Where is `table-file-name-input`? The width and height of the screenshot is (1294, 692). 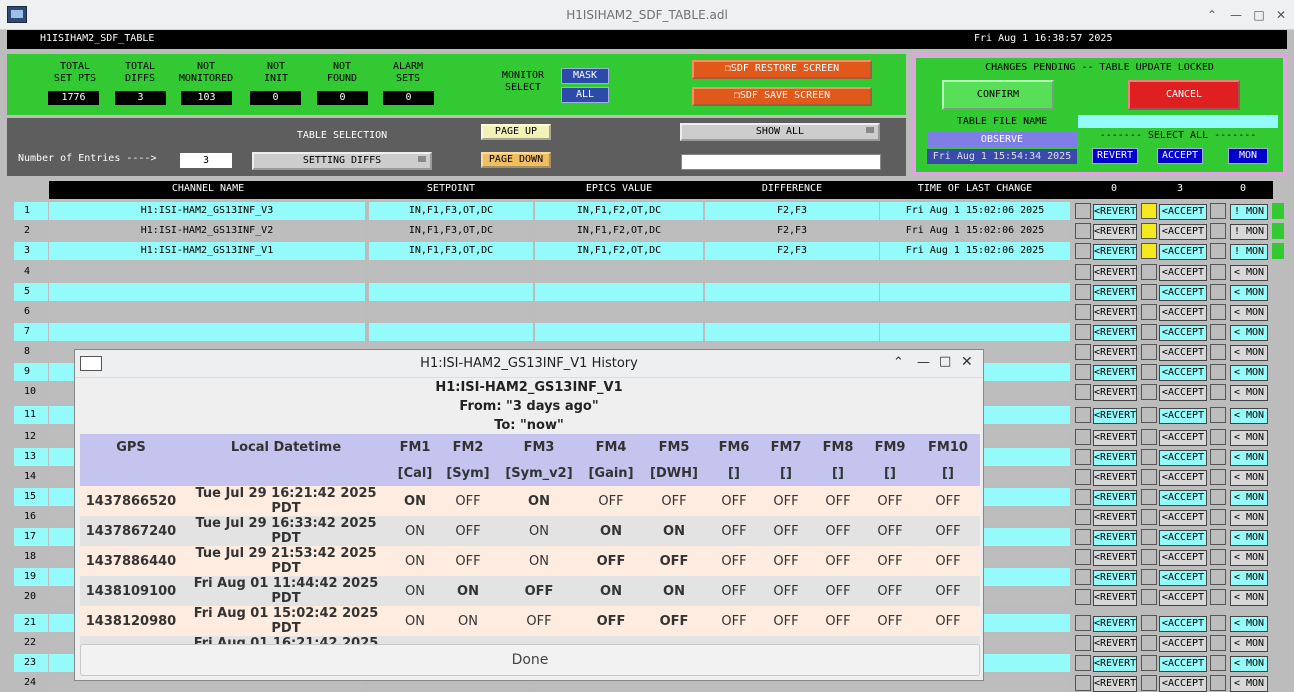
table-file-name-input is located at coordinates (1178, 121).